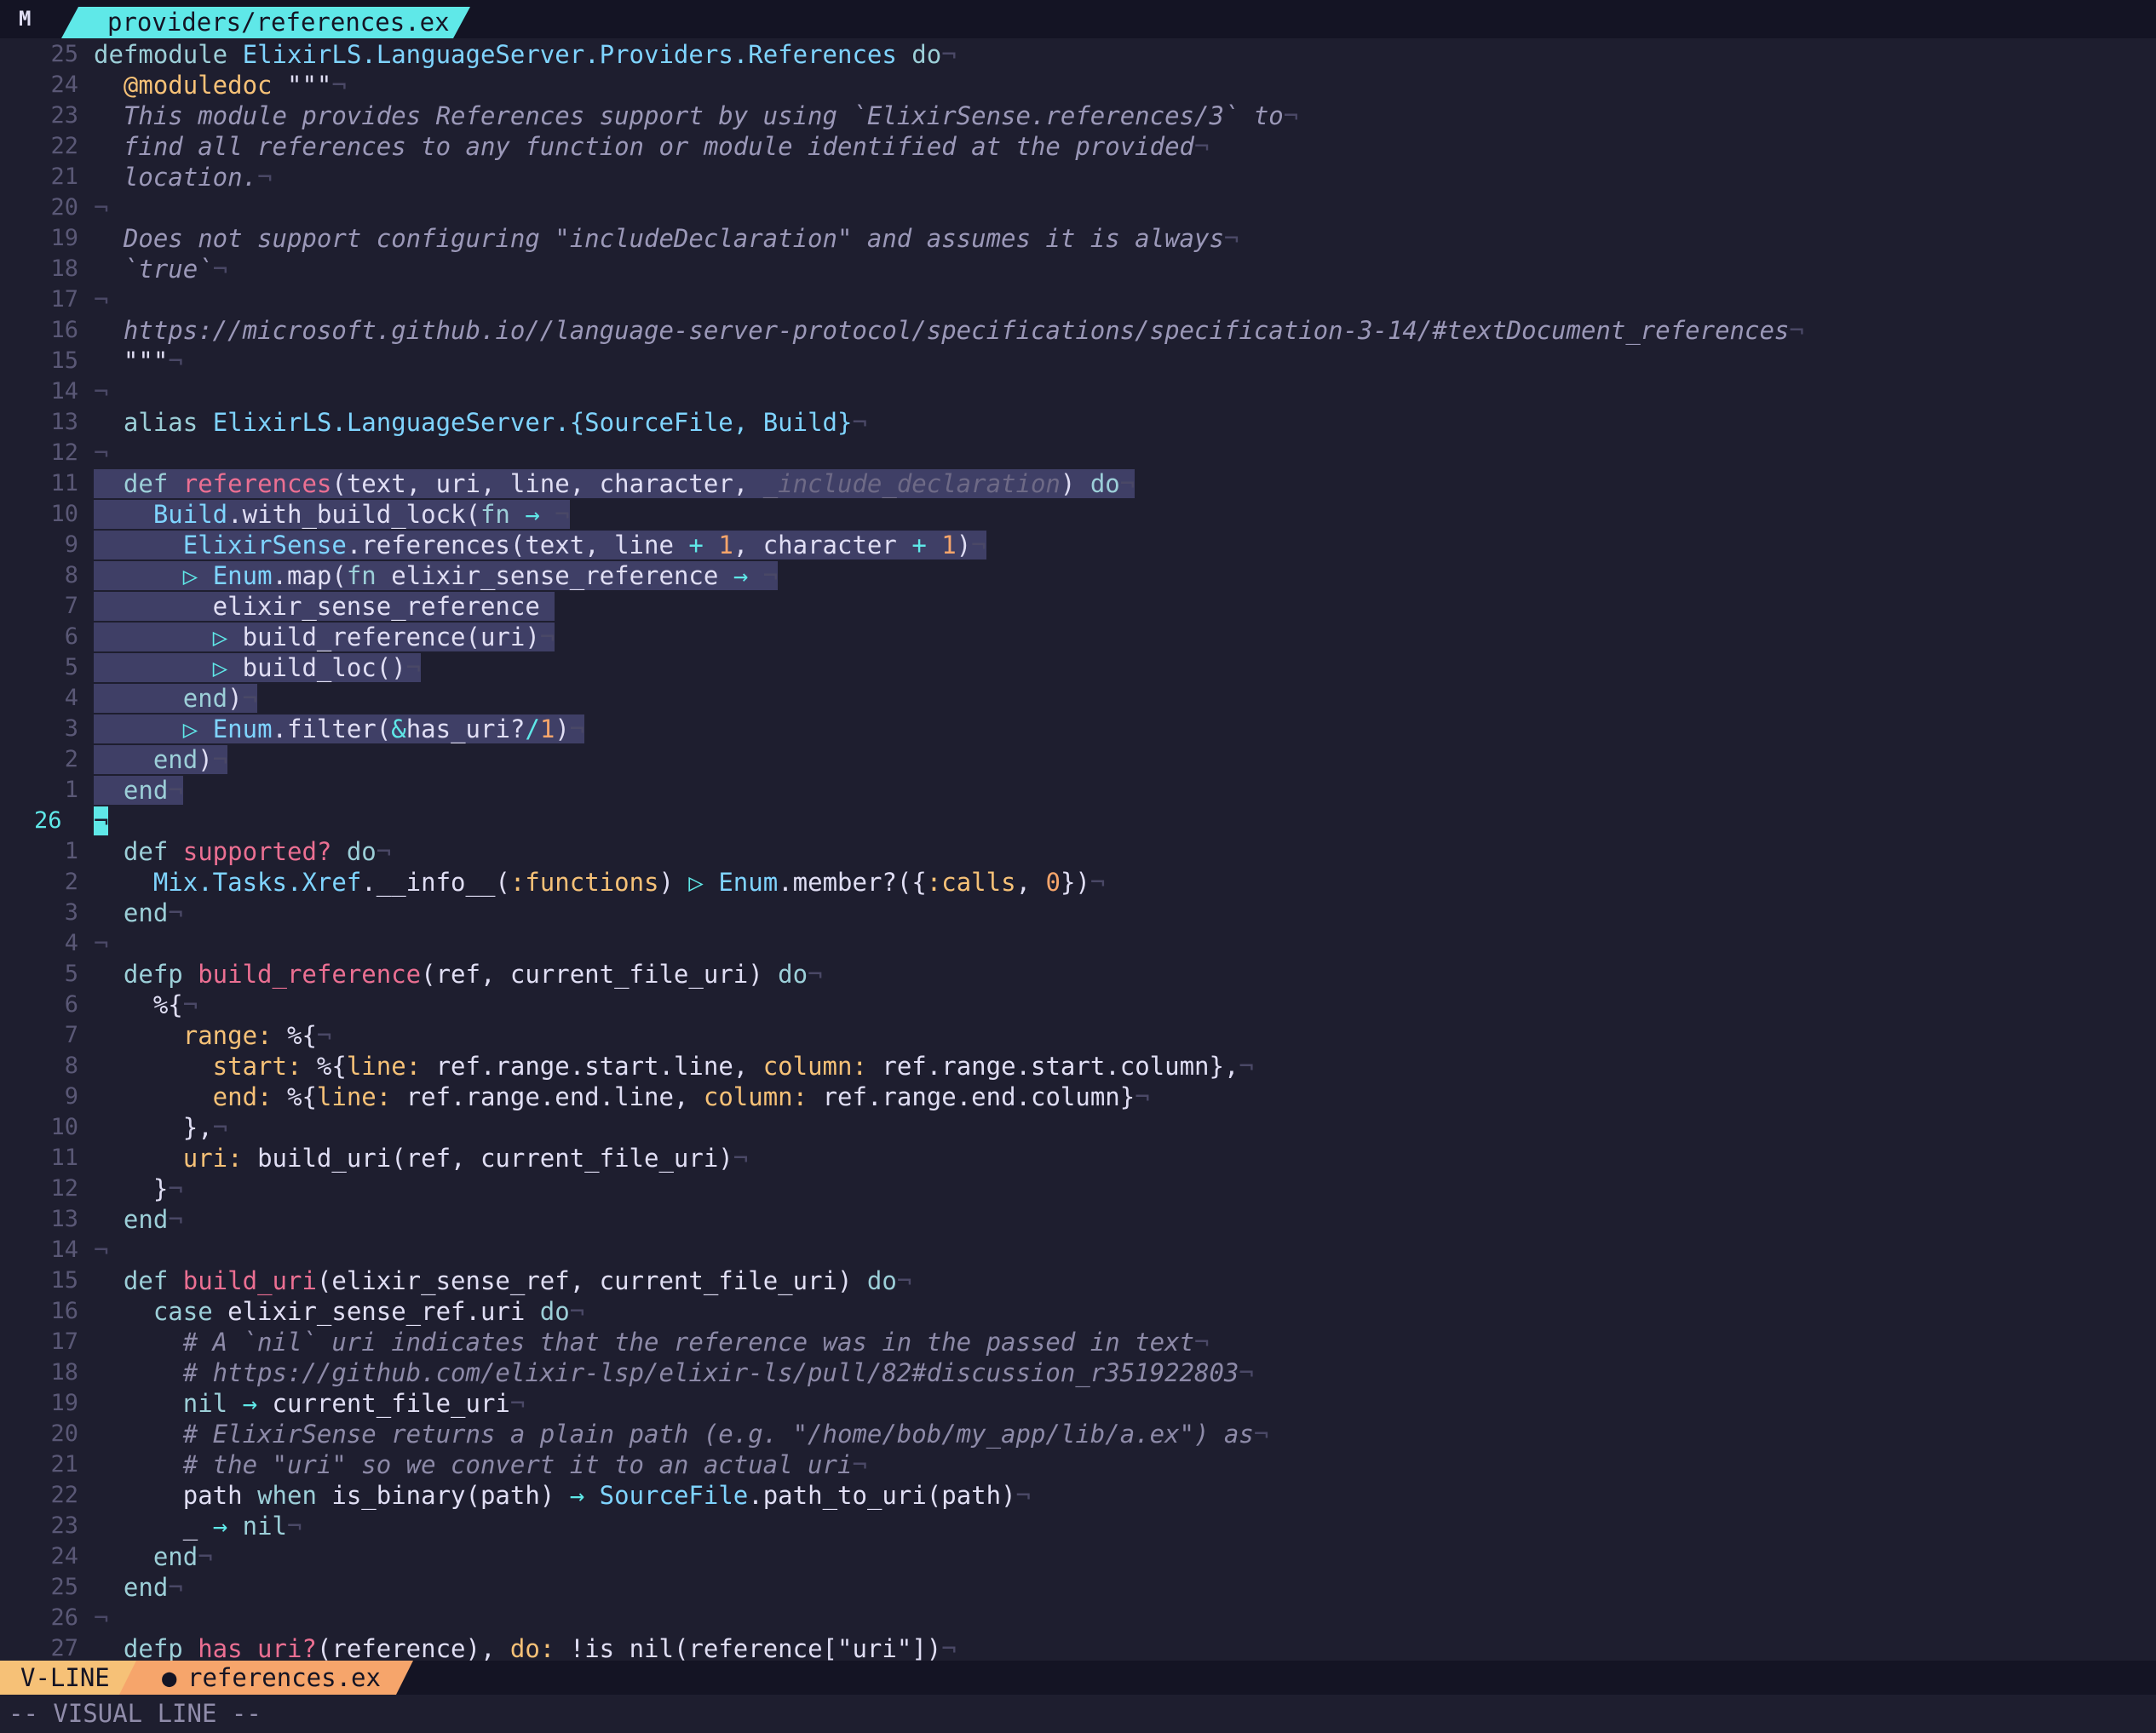 This screenshot has width=2156, height=1733. Describe the element at coordinates (168, 1403) in the screenshot. I see `code-token: nil` at that location.